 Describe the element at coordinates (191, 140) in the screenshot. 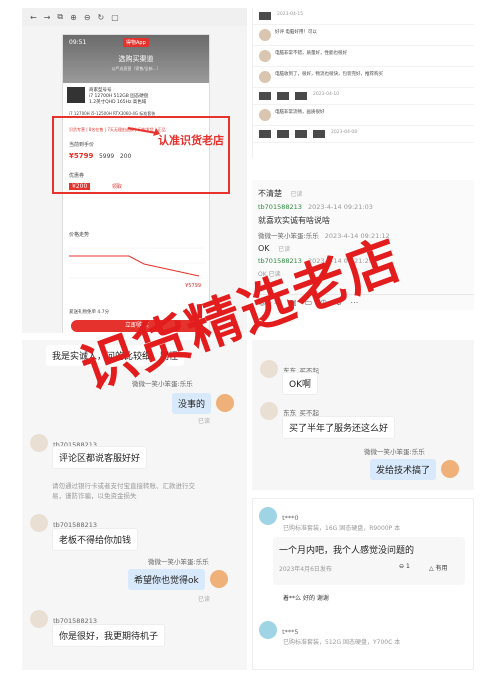

I see `callout-text: 认准识货老店` at that location.